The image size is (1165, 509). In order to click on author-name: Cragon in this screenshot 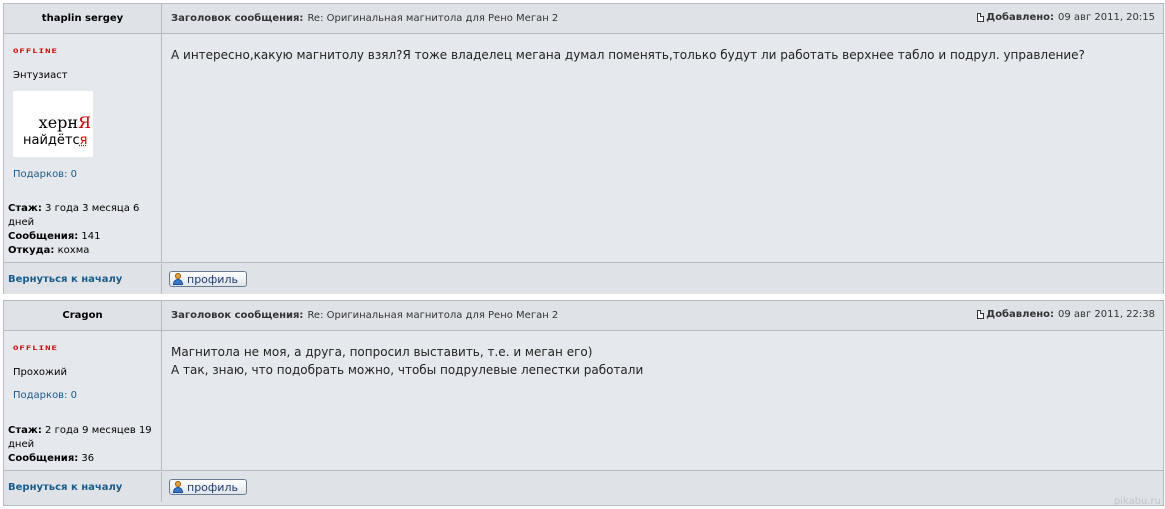, I will do `click(83, 315)`.